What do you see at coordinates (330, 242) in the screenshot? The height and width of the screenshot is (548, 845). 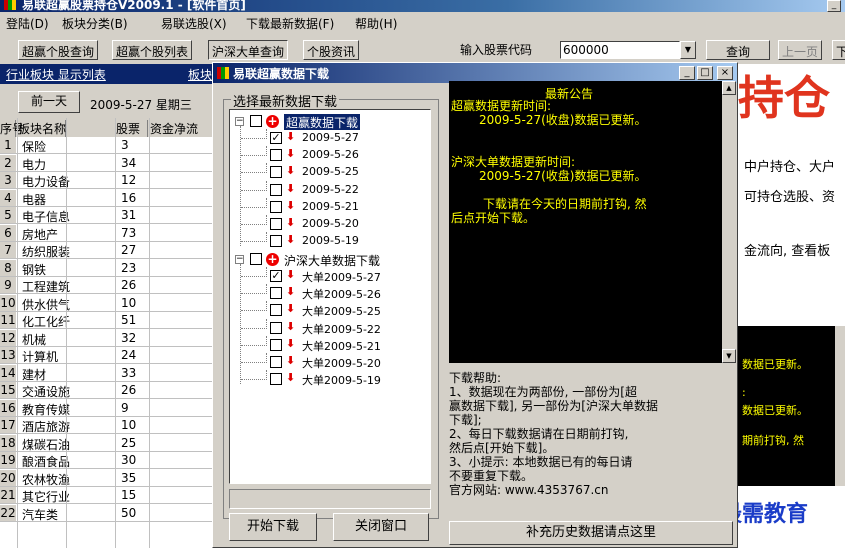 I see `tree-item-label: 2009-5-19` at bounding box center [330, 242].